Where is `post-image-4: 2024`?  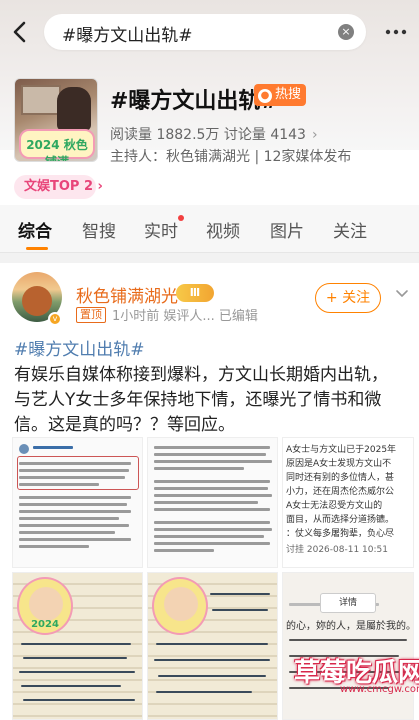
post-image-4: 2024 is located at coordinates (77, 646).